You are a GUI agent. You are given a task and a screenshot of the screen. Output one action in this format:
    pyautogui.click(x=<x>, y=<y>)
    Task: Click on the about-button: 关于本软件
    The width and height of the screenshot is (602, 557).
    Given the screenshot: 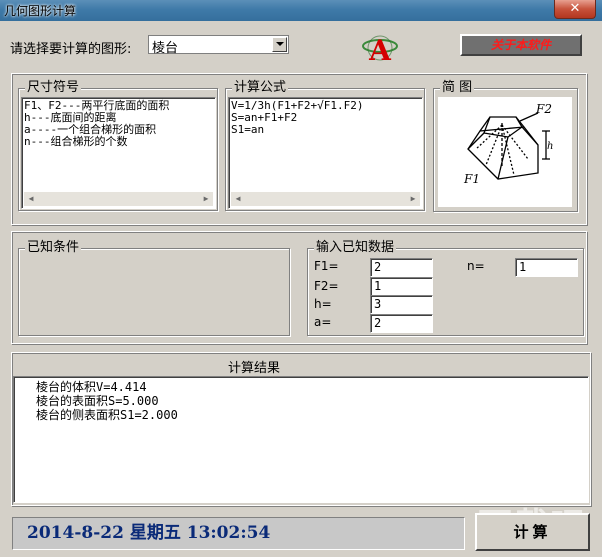 What is the action you would take?
    pyautogui.click(x=521, y=45)
    